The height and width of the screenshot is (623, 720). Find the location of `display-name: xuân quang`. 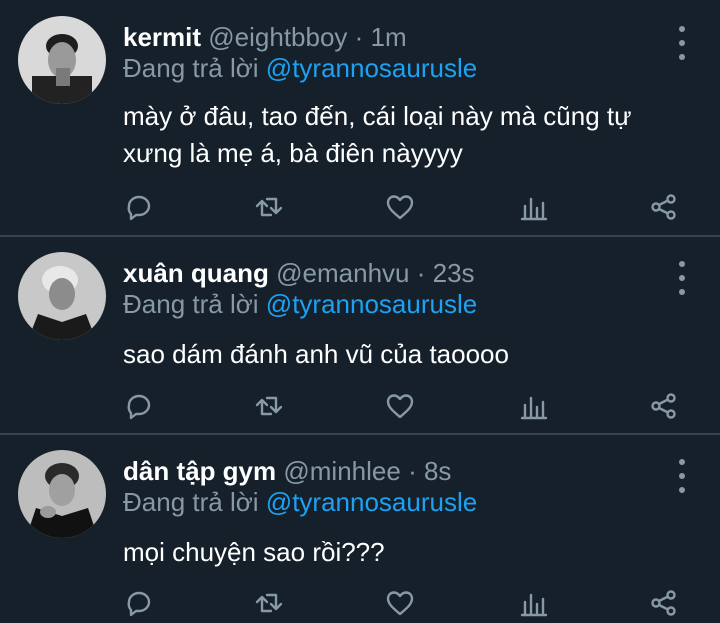

display-name: xuân quang is located at coordinates (196, 273).